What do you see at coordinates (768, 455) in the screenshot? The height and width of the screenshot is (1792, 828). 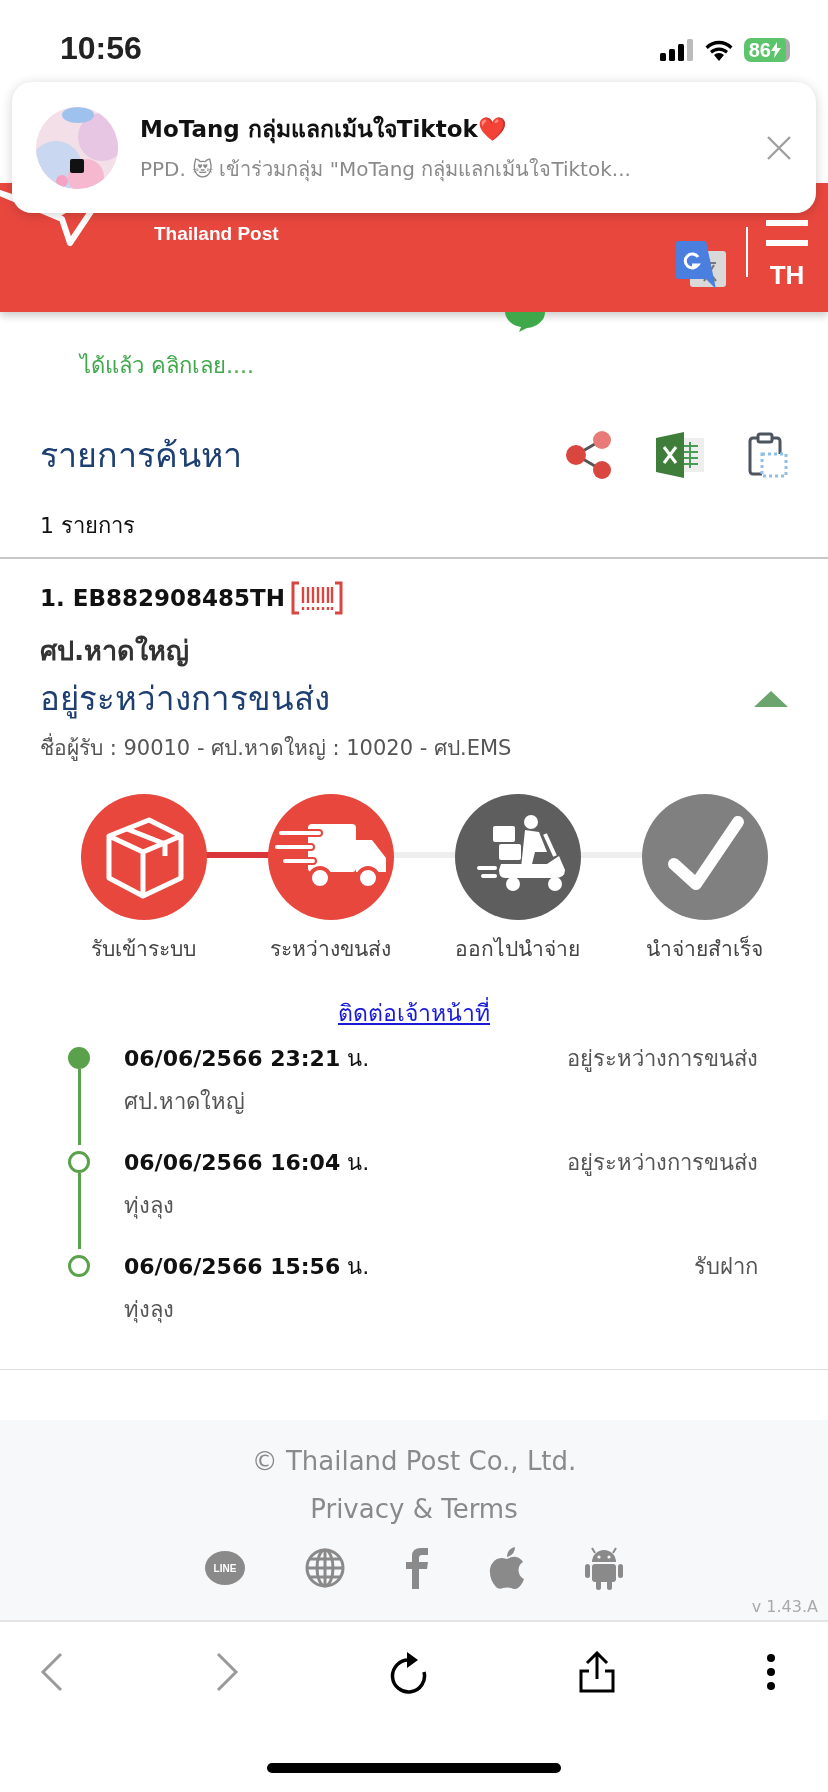 I see `clipboard-icon` at bounding box center [768, 455].